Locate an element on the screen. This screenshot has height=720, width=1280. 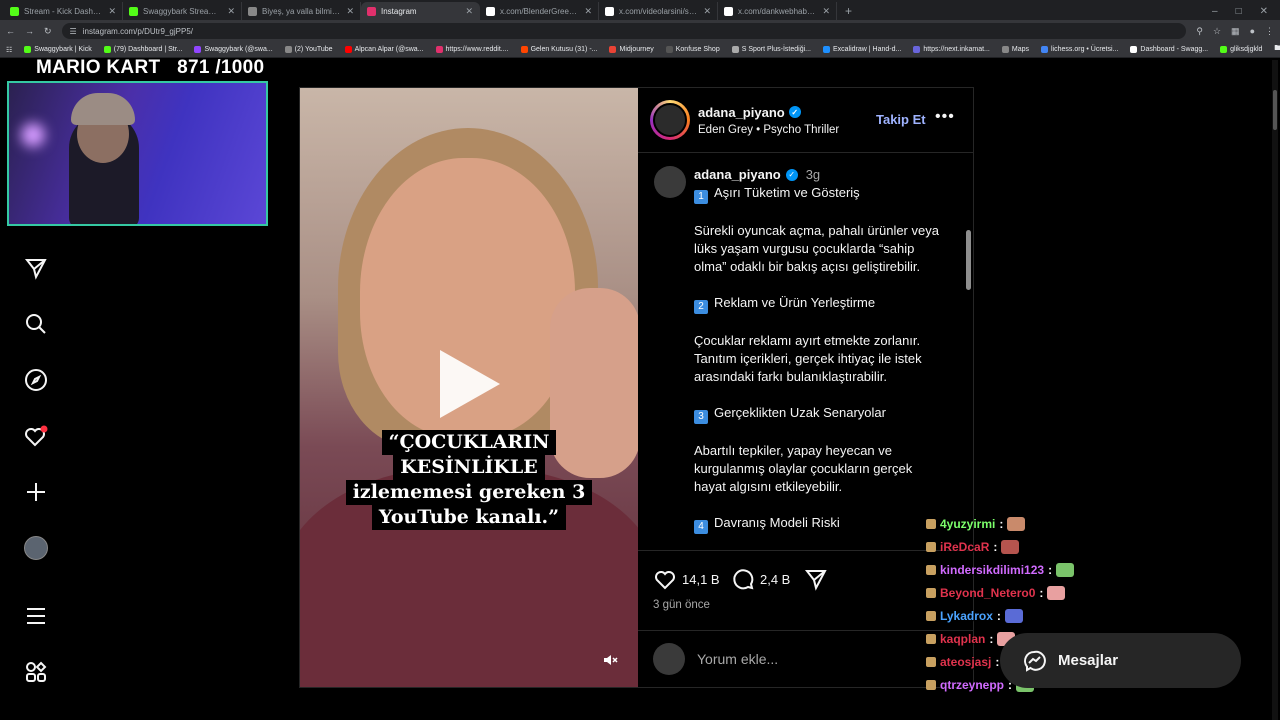
comment-button: 2,4 B is located at coordinates (760, 579).